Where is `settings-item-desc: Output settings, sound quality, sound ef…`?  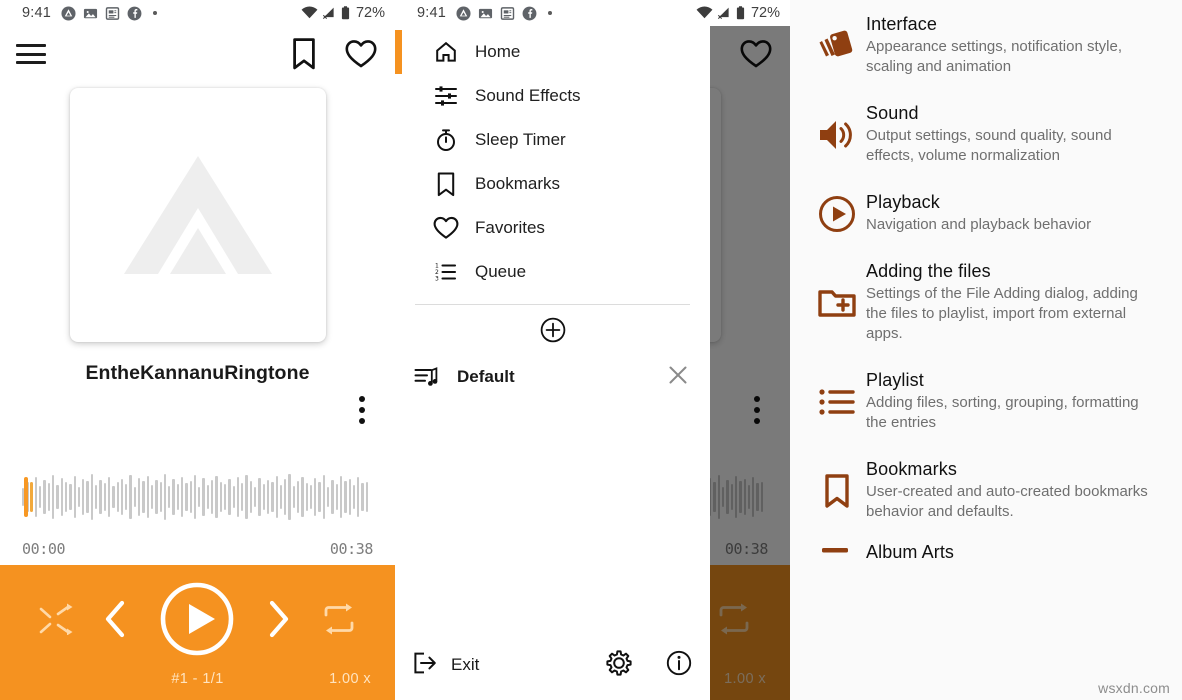
settings-item-desc: Output settings, sound quality, sound ef… is located at coordinates (989, 145).